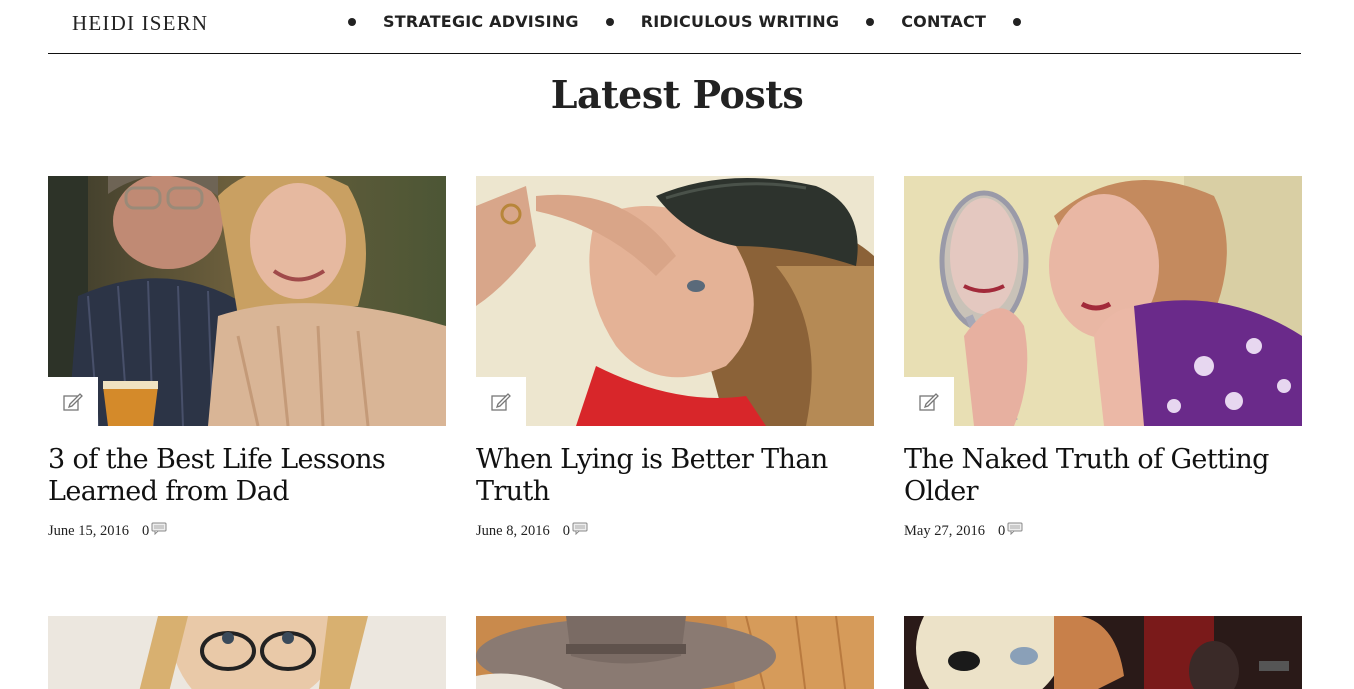 The height and width of the screenshot is (689, 1354). What do you see at coordinates (944, 530) in the screenshot?
I see `post-date: May 27, 2016` at bounding box center [944, 530].